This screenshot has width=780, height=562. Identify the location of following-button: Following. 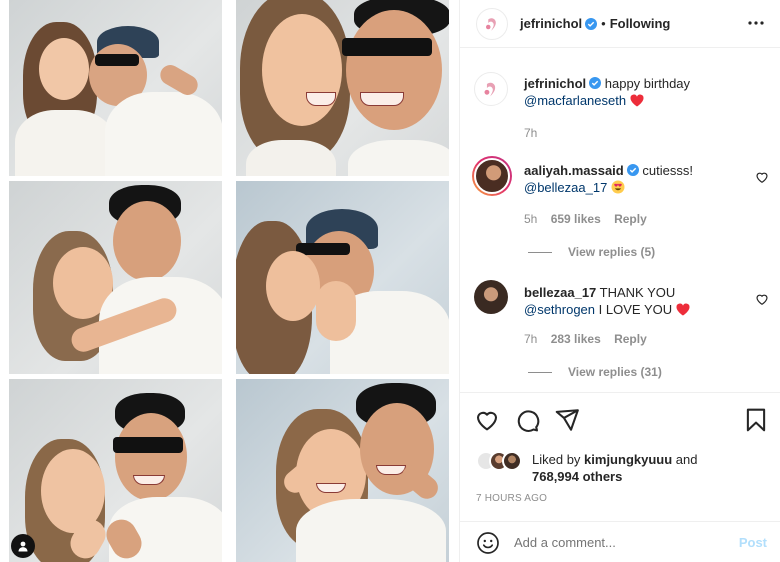
(640, 23).